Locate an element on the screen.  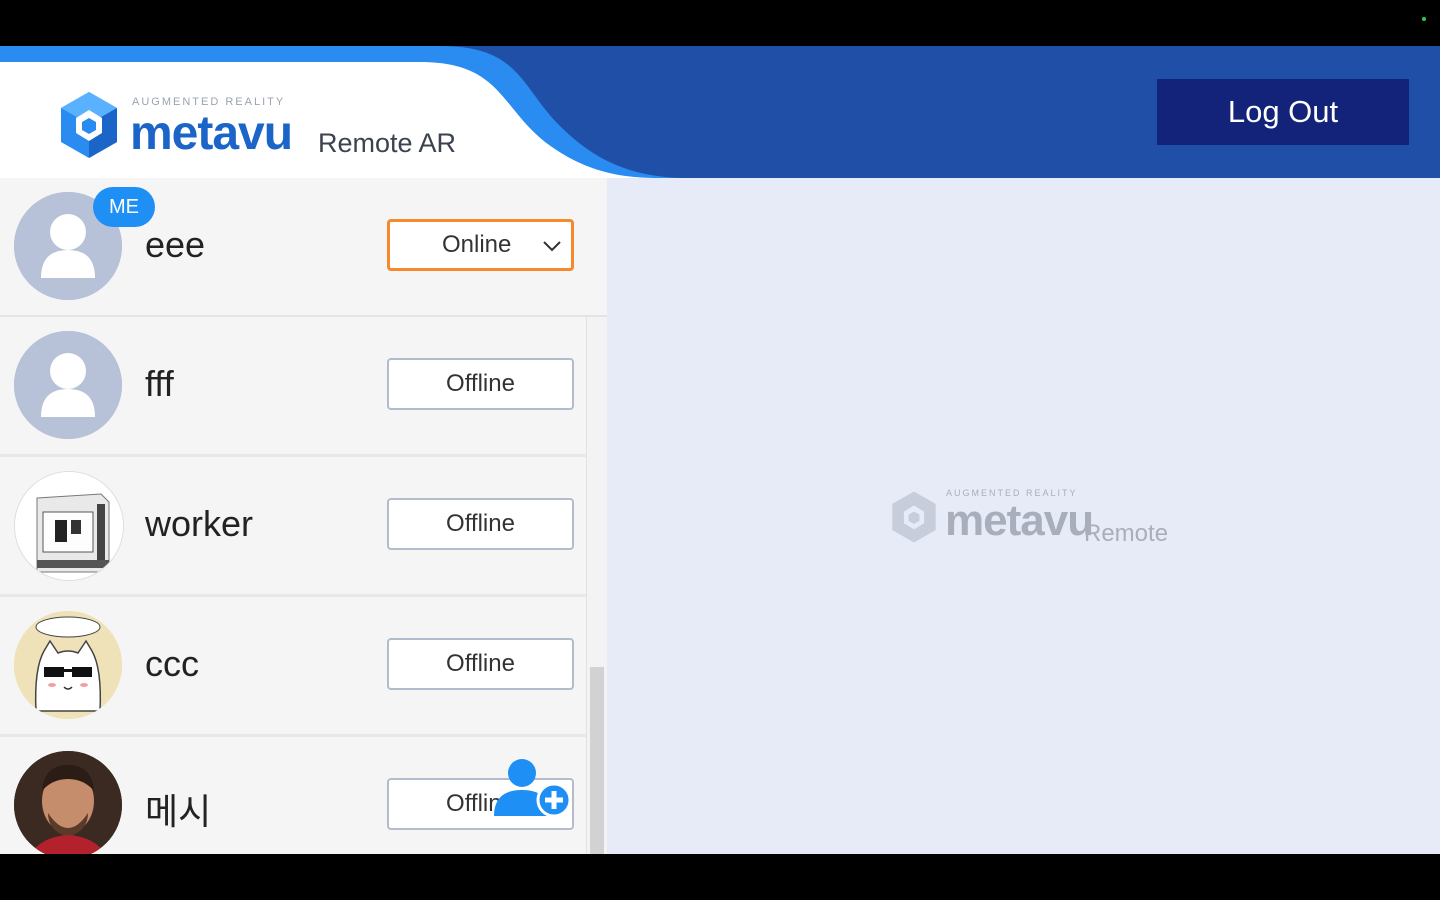
list-item: fff Offline is located at coordinates (293, 387).